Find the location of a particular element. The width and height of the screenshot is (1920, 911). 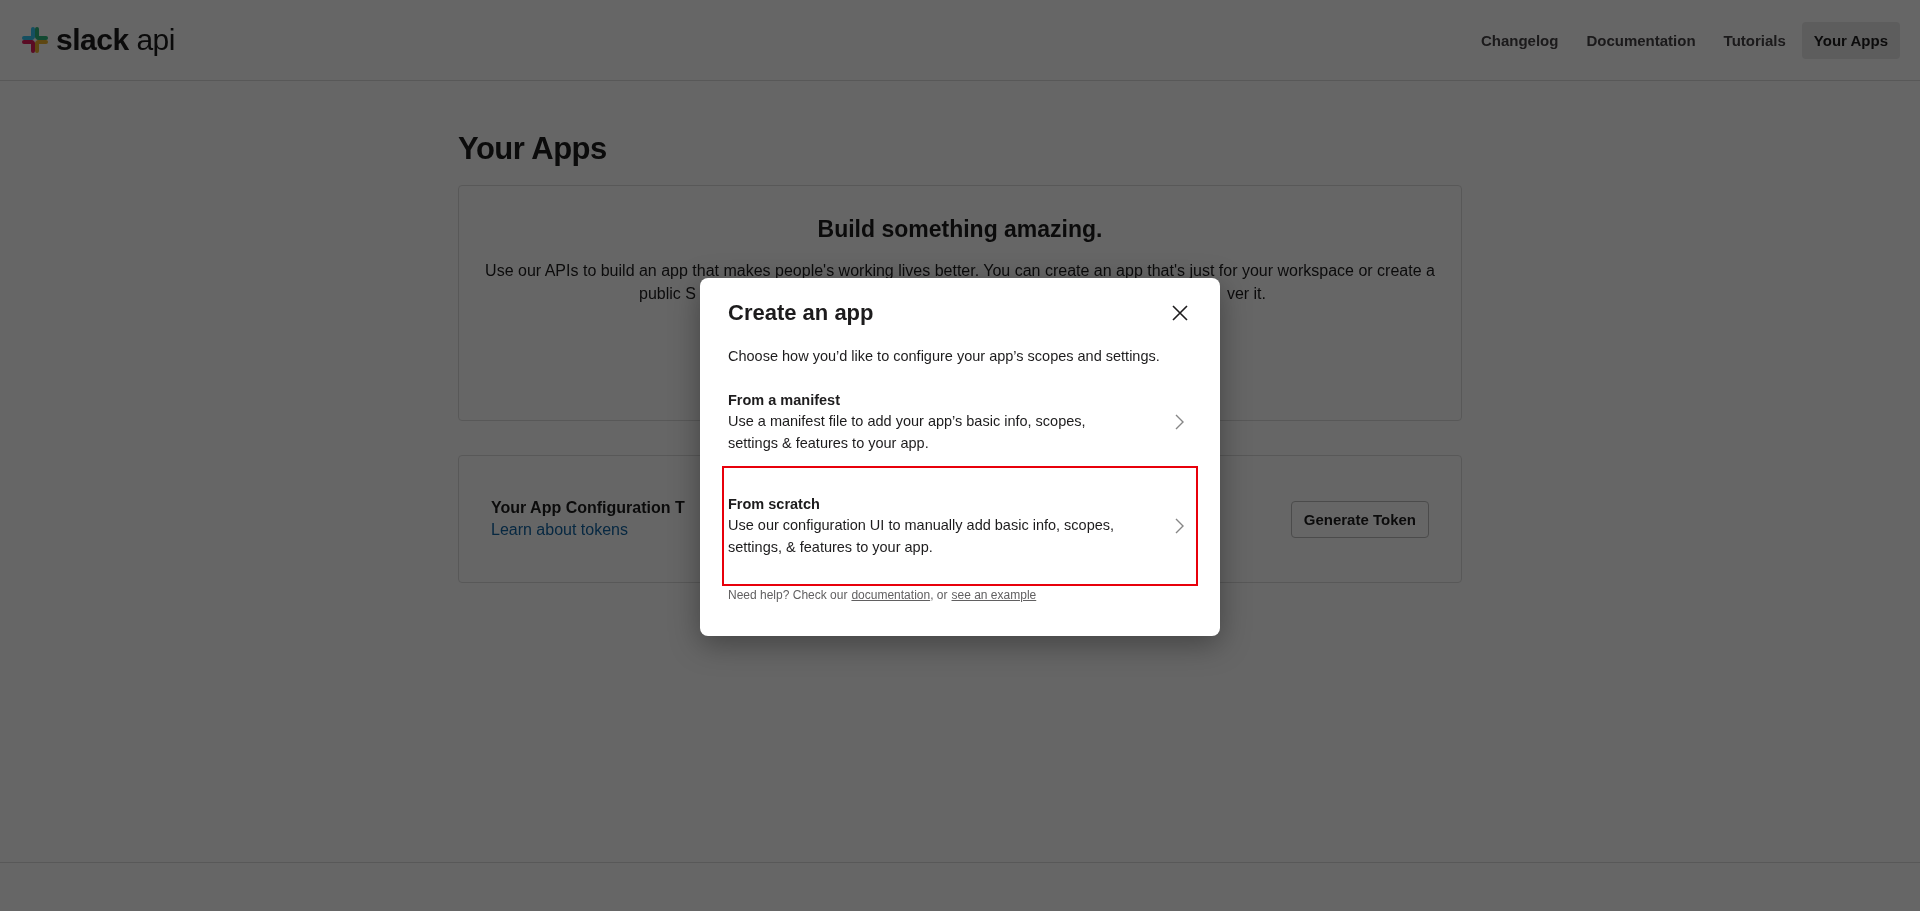

token-card-title: Your App Configuration T is located at coordinates (588, 508).